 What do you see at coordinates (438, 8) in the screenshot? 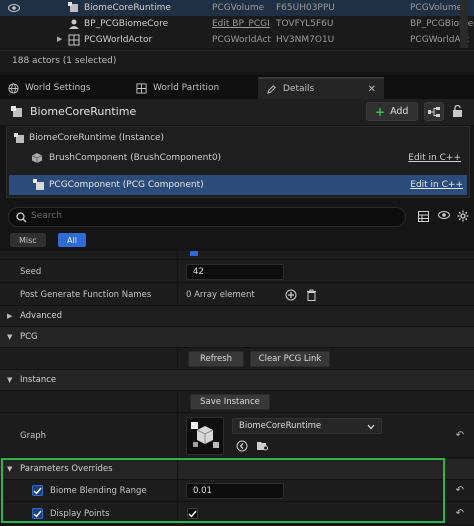
I see `outliner-item-label: PCGVolume_` at bounding box center [438, 8].